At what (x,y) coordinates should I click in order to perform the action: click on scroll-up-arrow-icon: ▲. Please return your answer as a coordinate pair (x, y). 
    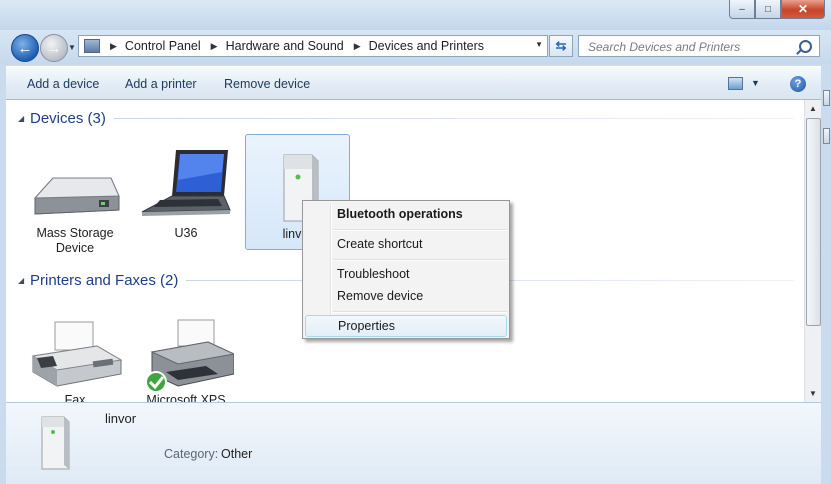
    Looking at the image, I should click on (813, 108).